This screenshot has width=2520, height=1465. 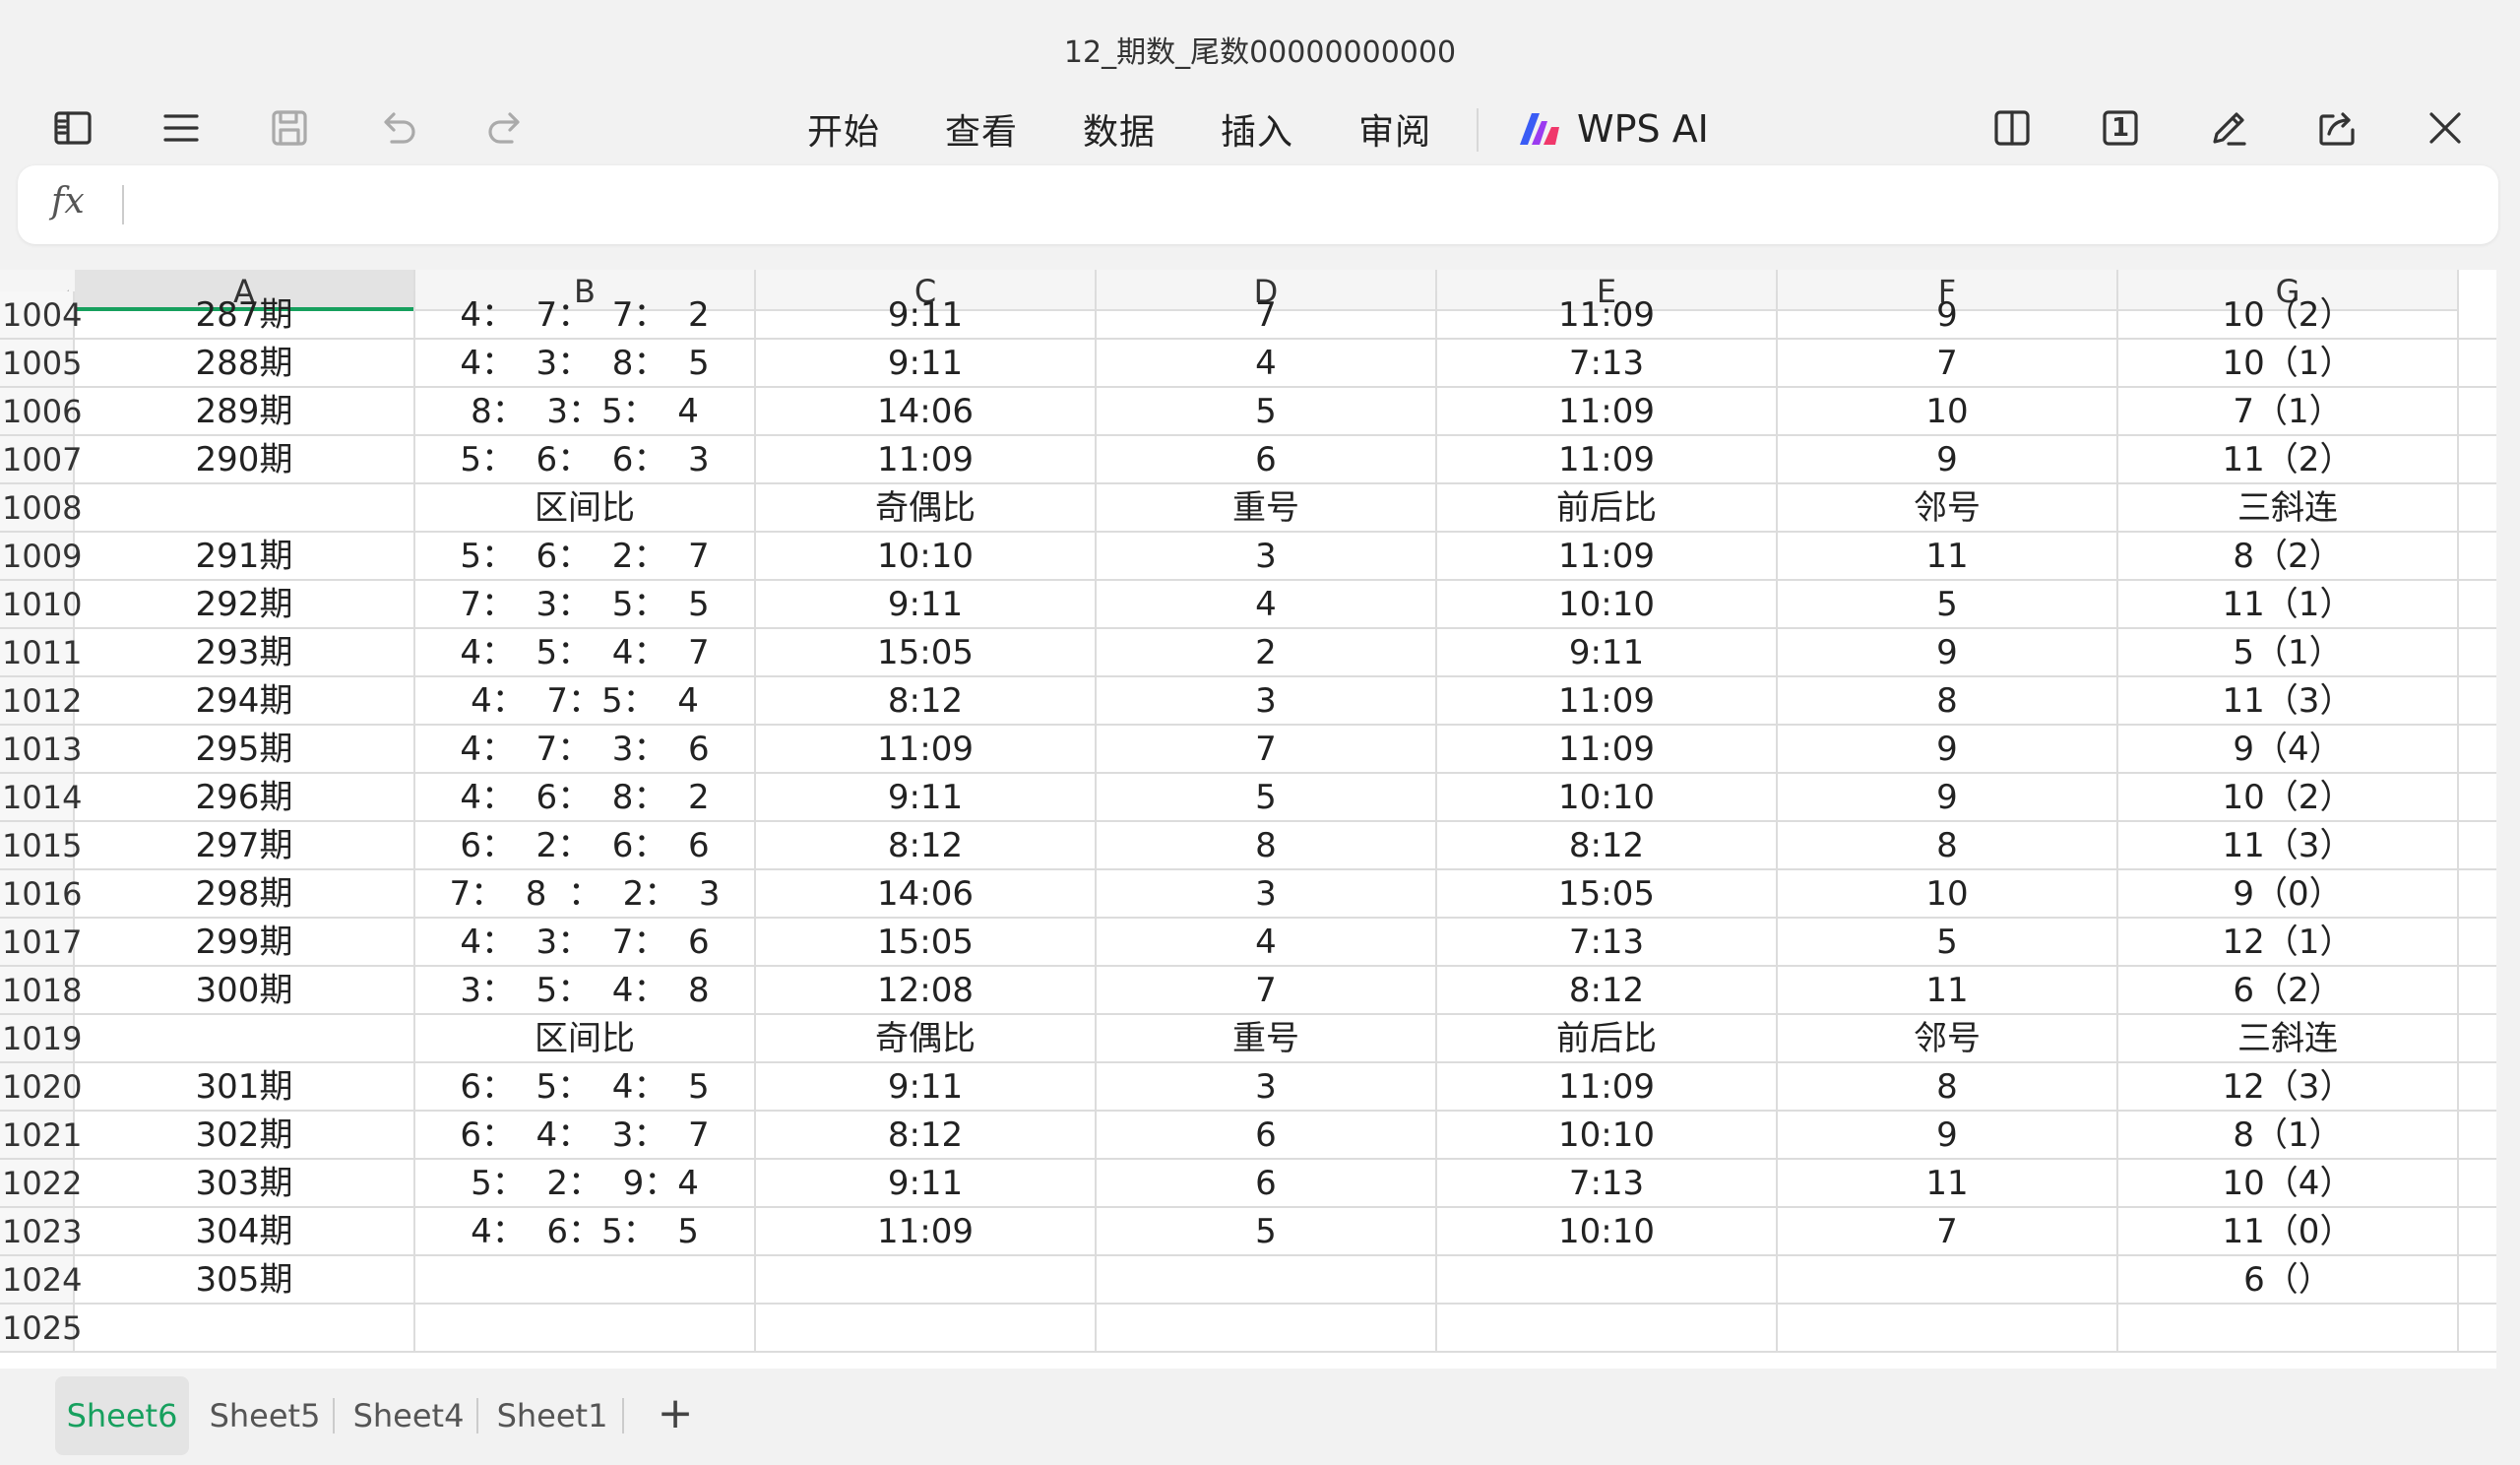 I want to click on cell-b: 5： 6： 2： 7, so click(x=585, y=556).